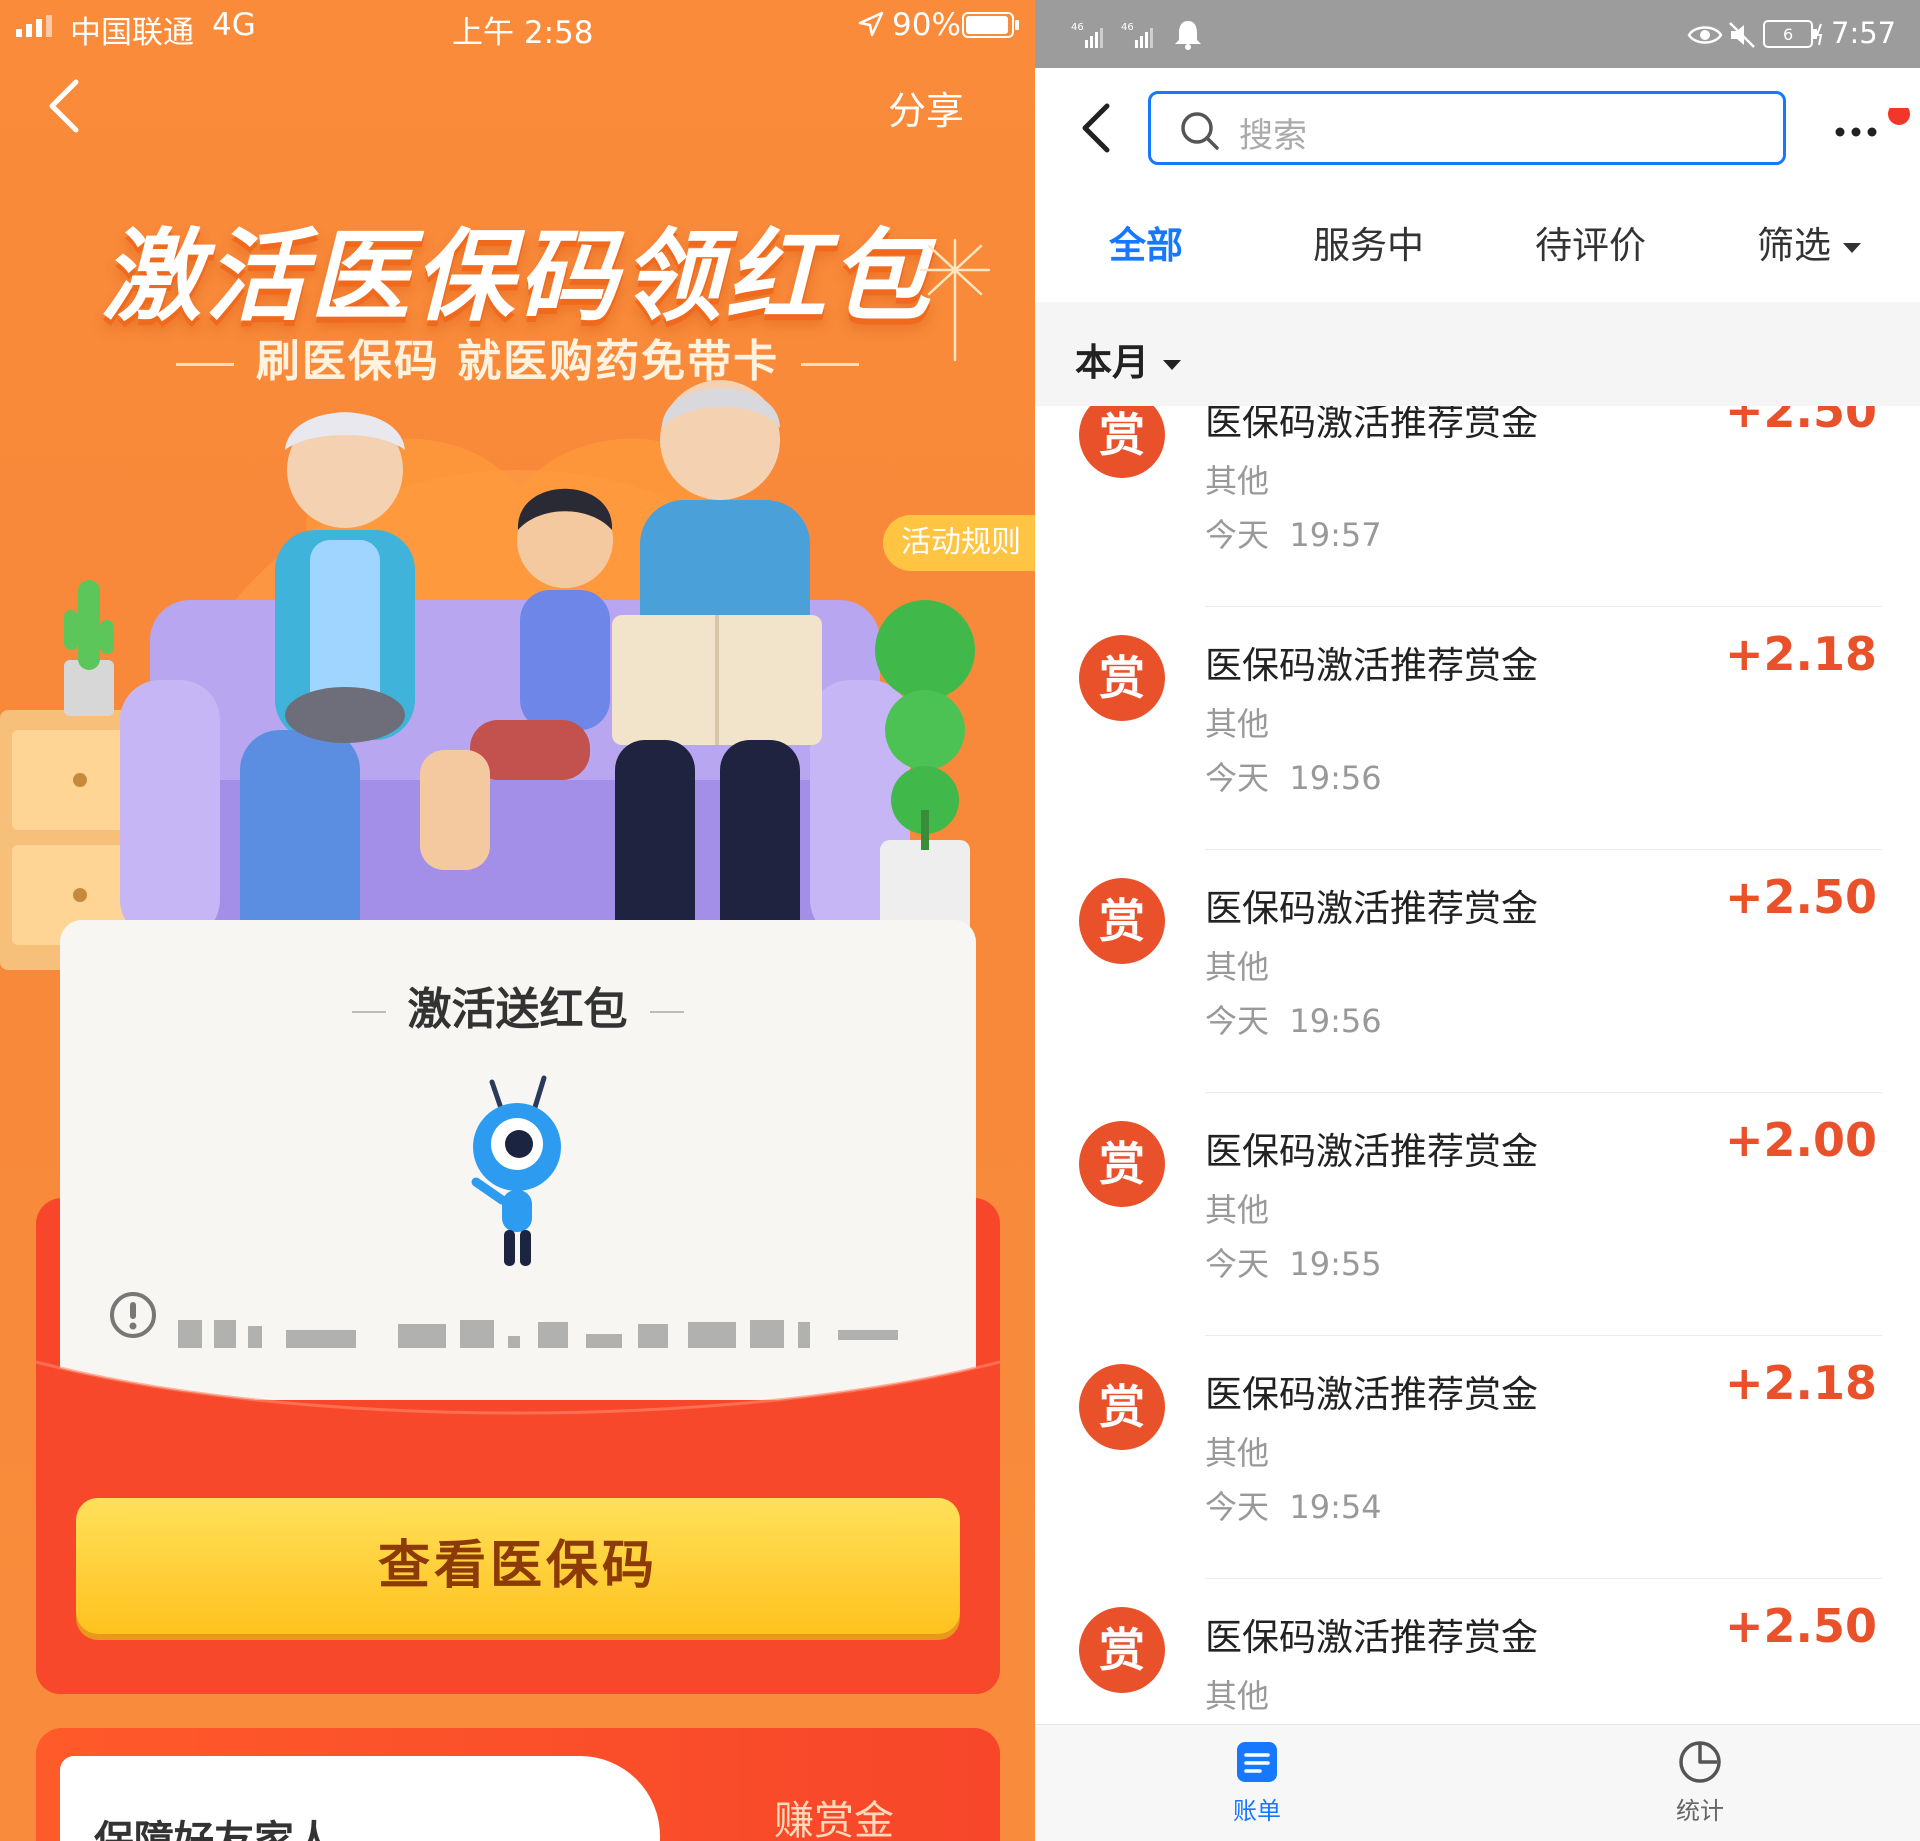 The image size is (1920, 1841). Describe the element at coordinates (1590, 242) in the screenshot. I see `tab-pending-review: 待评价` at that location.